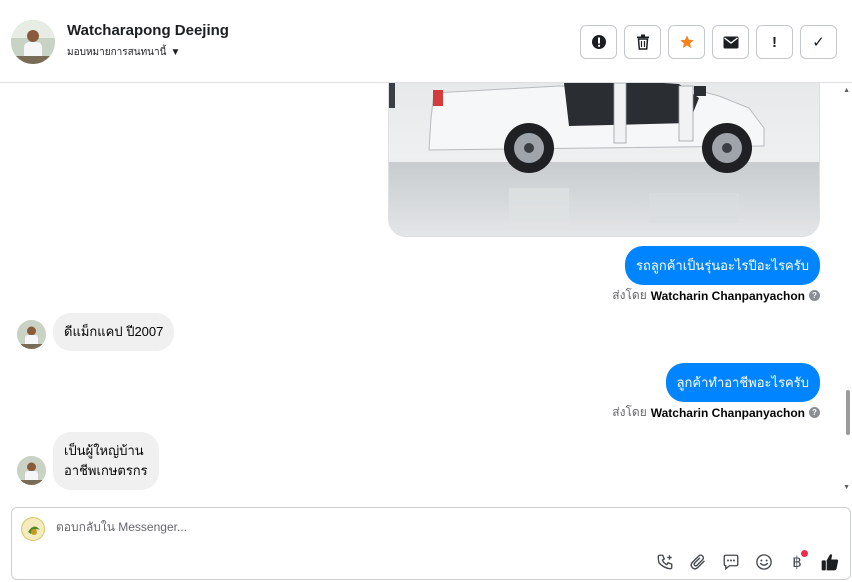 This screenshot has width=852, height=582. I want to click on important-button: !, so click(774, 42).